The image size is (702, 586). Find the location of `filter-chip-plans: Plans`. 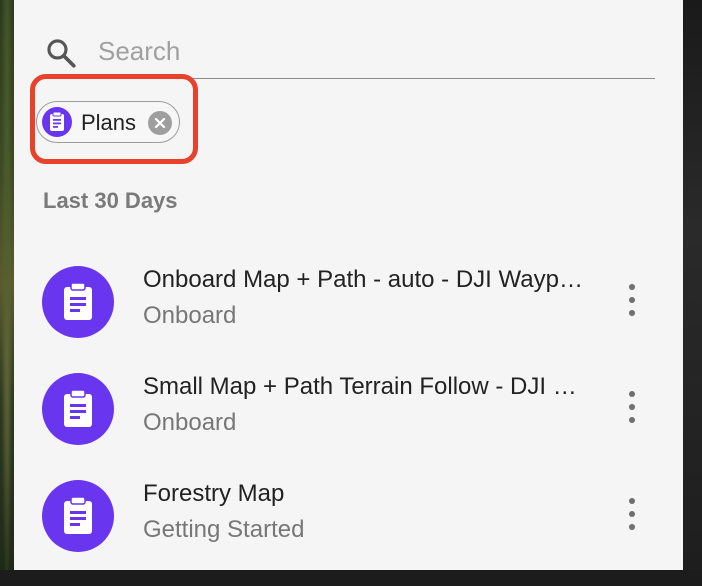

filter-chip-plans: Plans is located at coordinates (108, 122).